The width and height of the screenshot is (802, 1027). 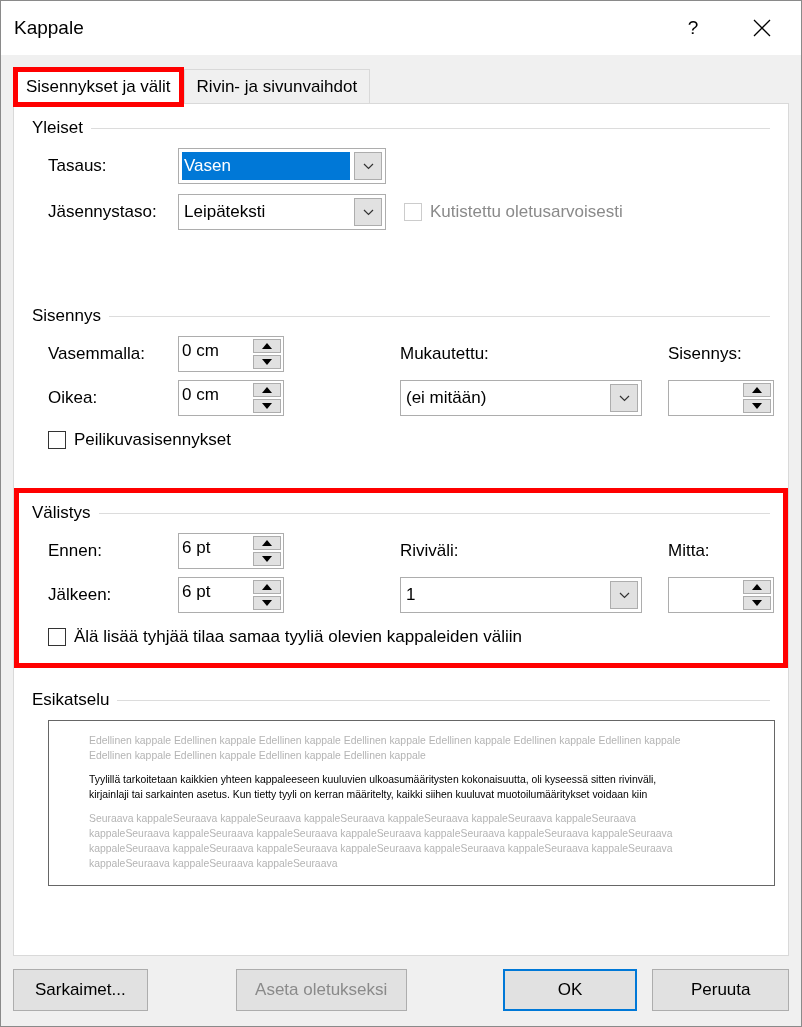 What do you see at coordinates (282, 166) in the screenshot?
I see `dropdown: Vasen` at bounding box center [282, 166].